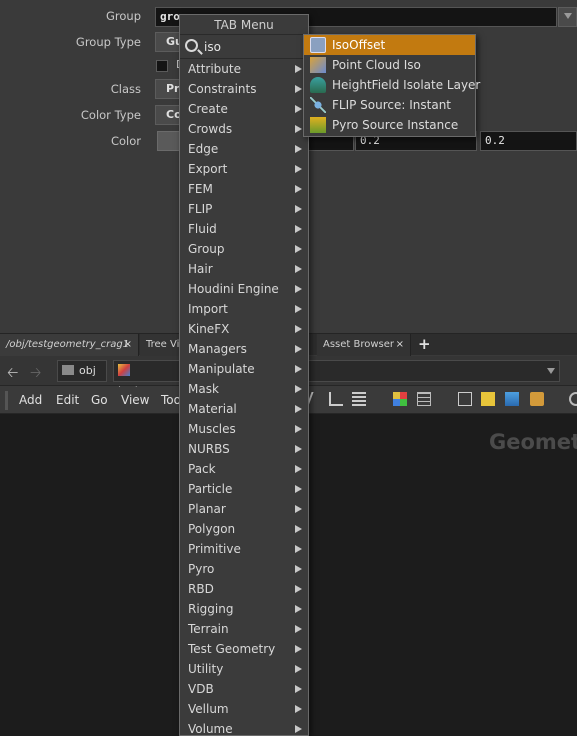  I want to click on menu-item-vellum: Vellum, so click(244, 709).